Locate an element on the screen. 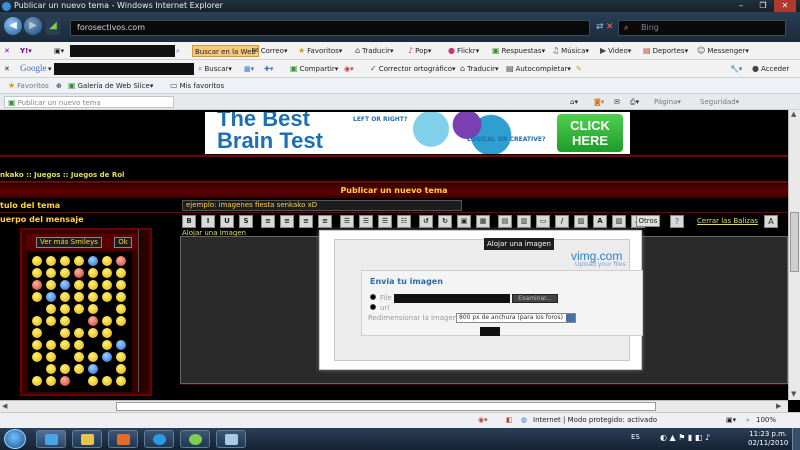 Image resolution: width=800 pixels, height=450 pixels. scroll-right-icon: ▶ is located at coordinates (778, 406).